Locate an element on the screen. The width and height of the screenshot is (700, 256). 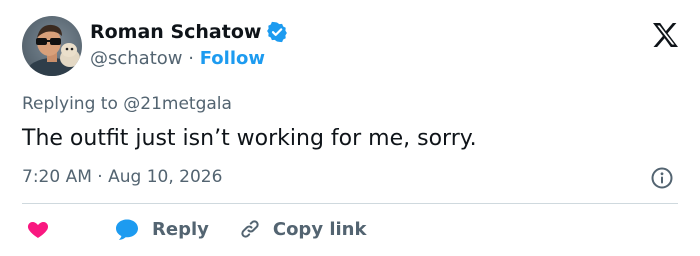
reply-label: Reply is located at coordinates (180, 229).